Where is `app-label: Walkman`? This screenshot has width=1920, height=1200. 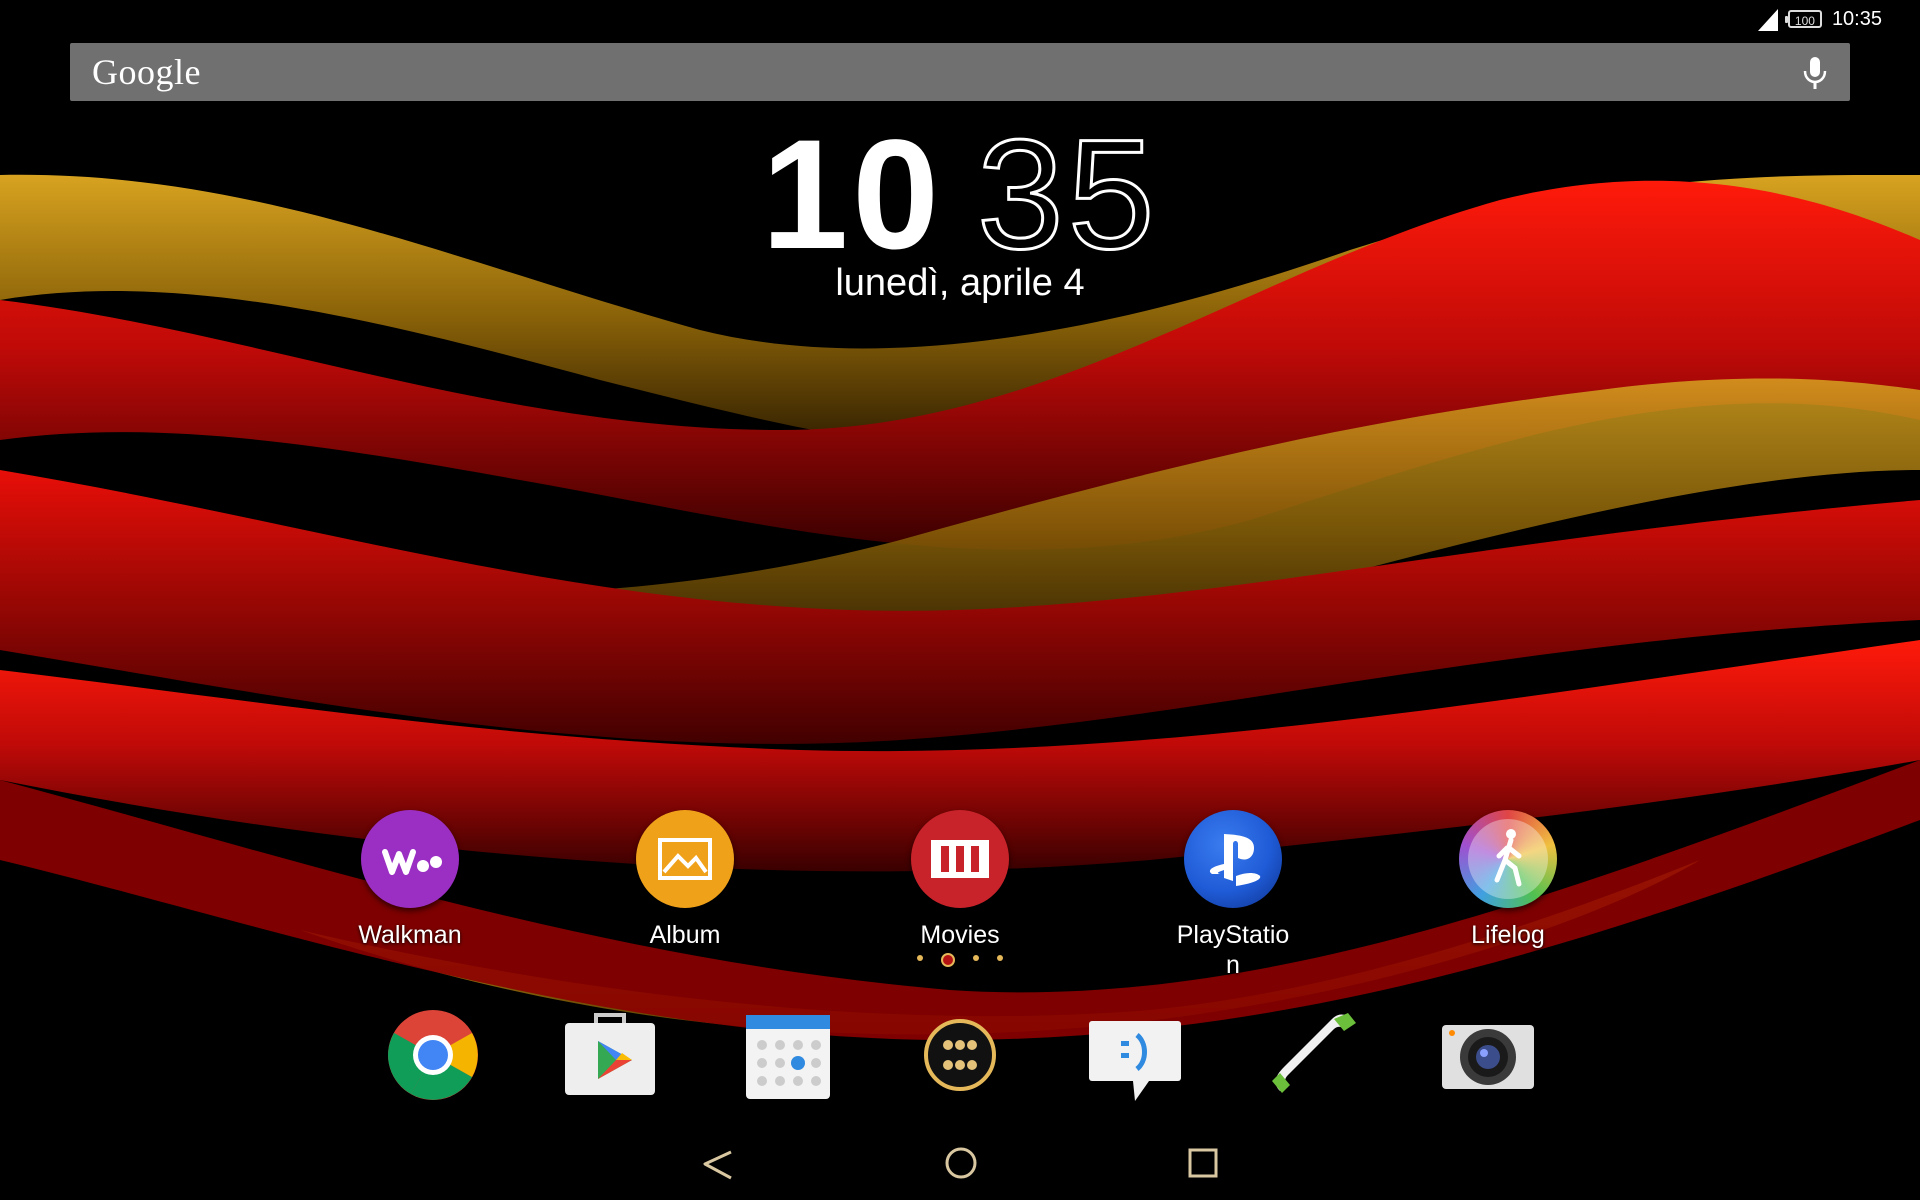 app-label: Walkman is located at coordinates (410, 935).